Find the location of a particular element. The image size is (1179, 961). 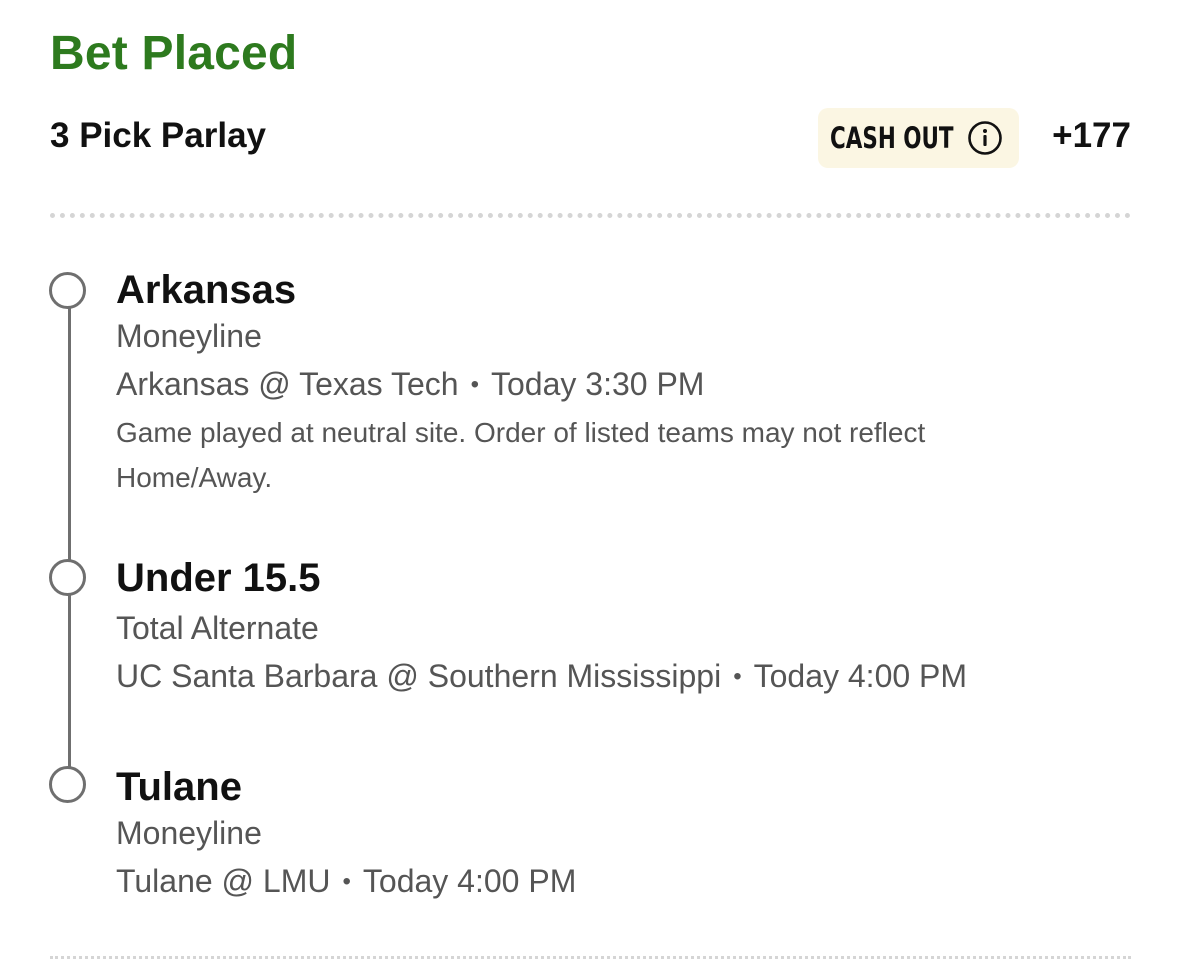

bet-status-title: Bet Placed is located at coordinates (174, 53).